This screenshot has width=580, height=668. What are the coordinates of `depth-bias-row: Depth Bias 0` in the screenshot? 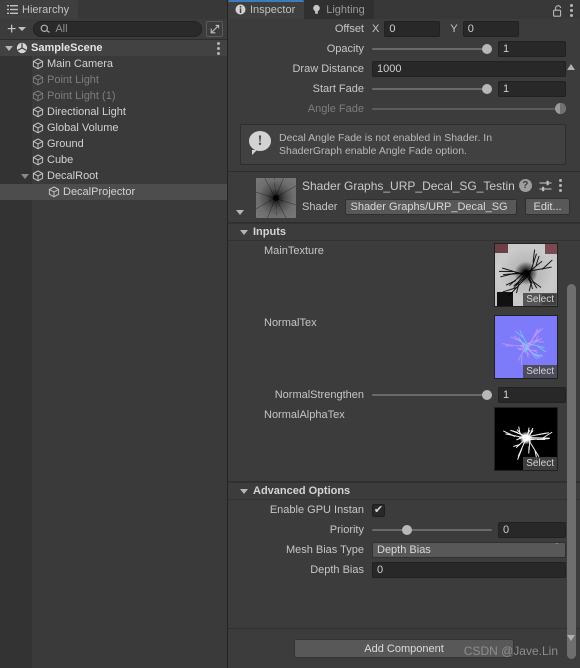 It's located at (404, 570).